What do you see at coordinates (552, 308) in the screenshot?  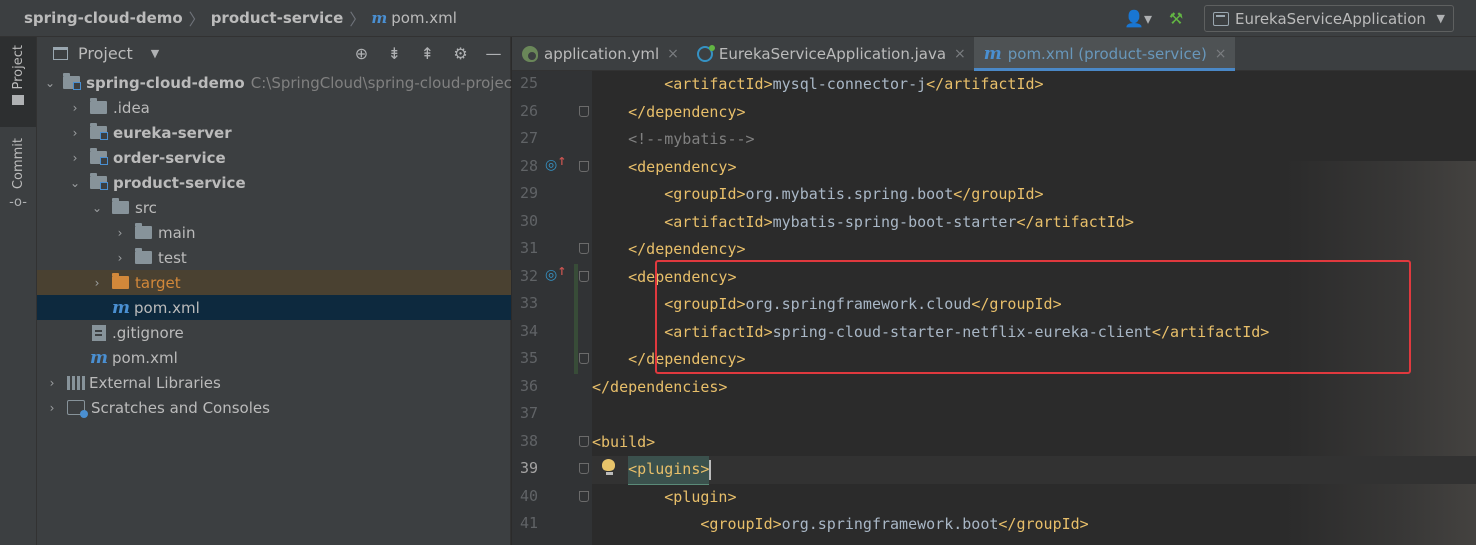 I see `editor-gutter: 25 26 27 28 ◎↑ 29 30 31 32 ◎↑ 33 34 35 36 37 38 39 40 41` at bounding box center [552, 308].